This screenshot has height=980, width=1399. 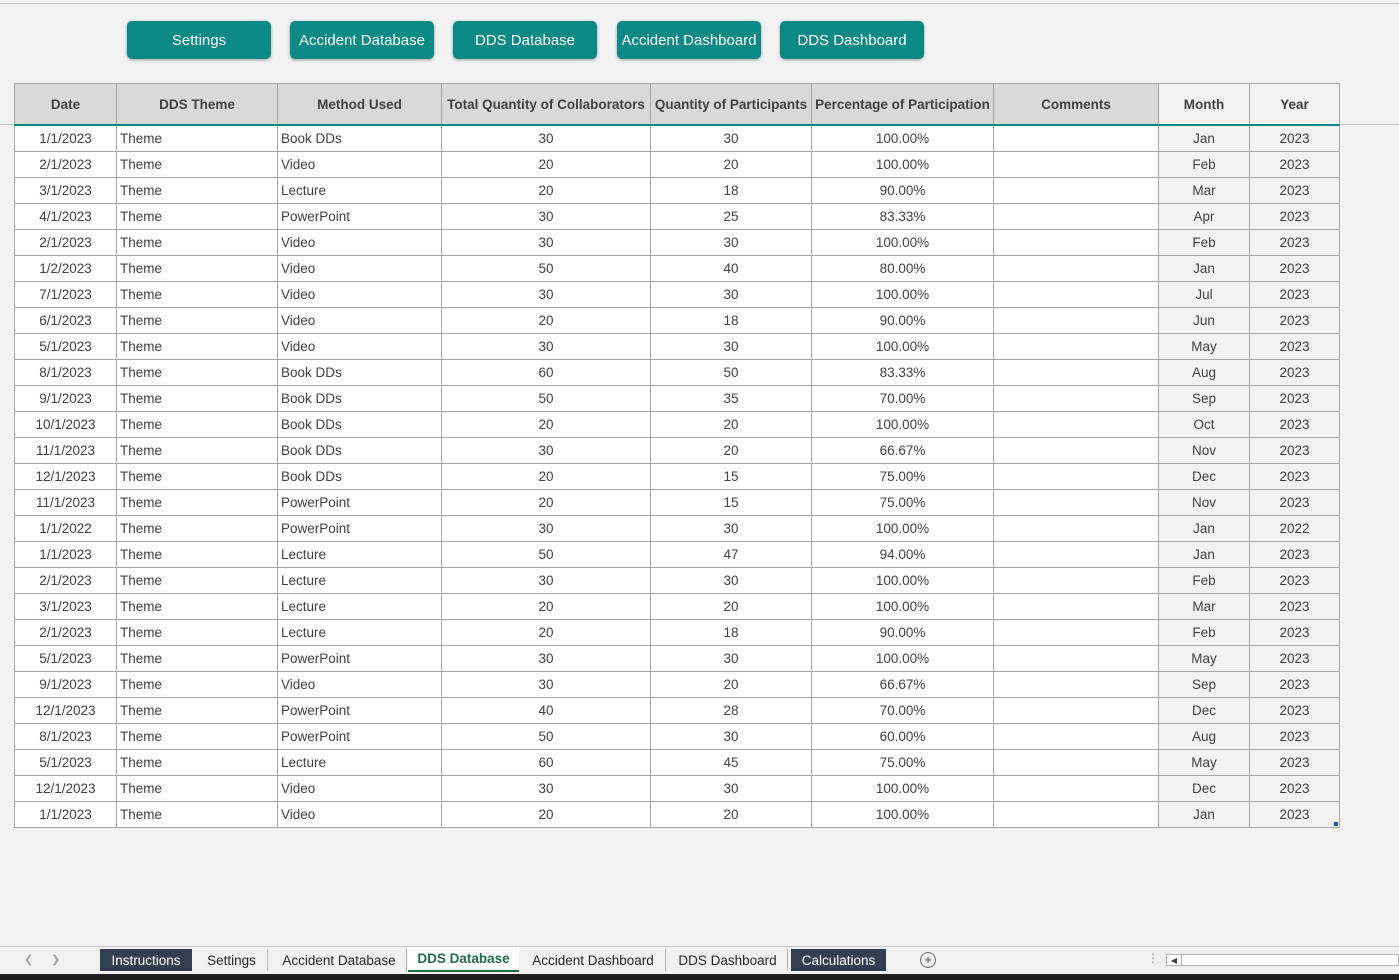 I want to click on header-dds-theme: DDS Theme, so click(x=197, y=105).